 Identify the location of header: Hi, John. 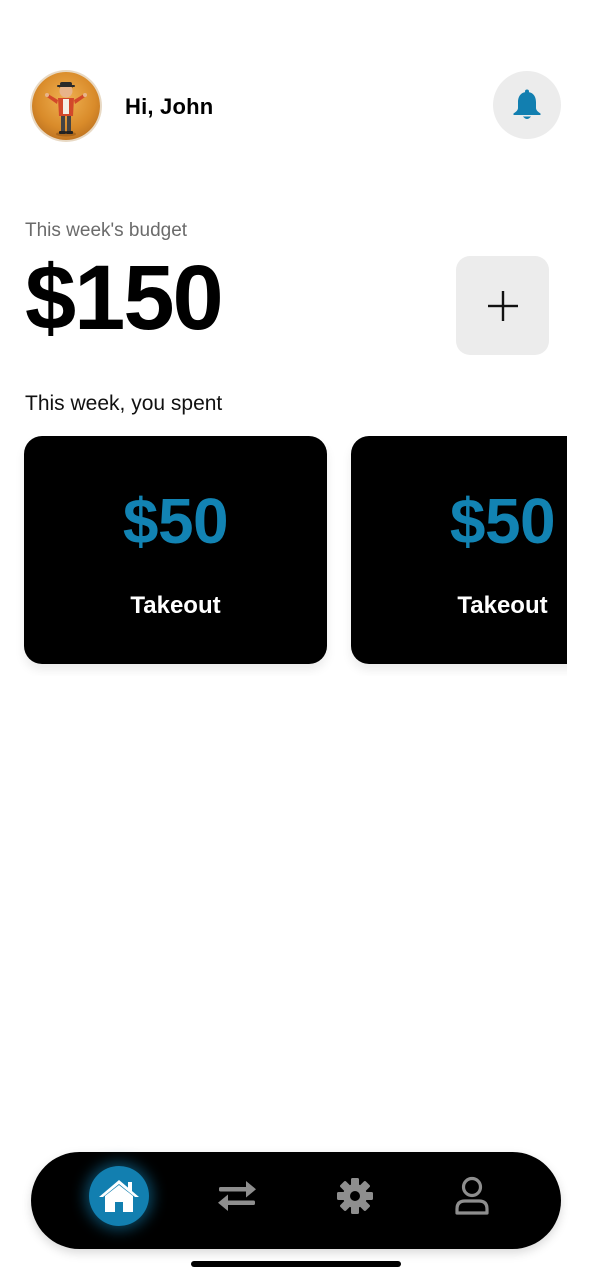
(295, 106).